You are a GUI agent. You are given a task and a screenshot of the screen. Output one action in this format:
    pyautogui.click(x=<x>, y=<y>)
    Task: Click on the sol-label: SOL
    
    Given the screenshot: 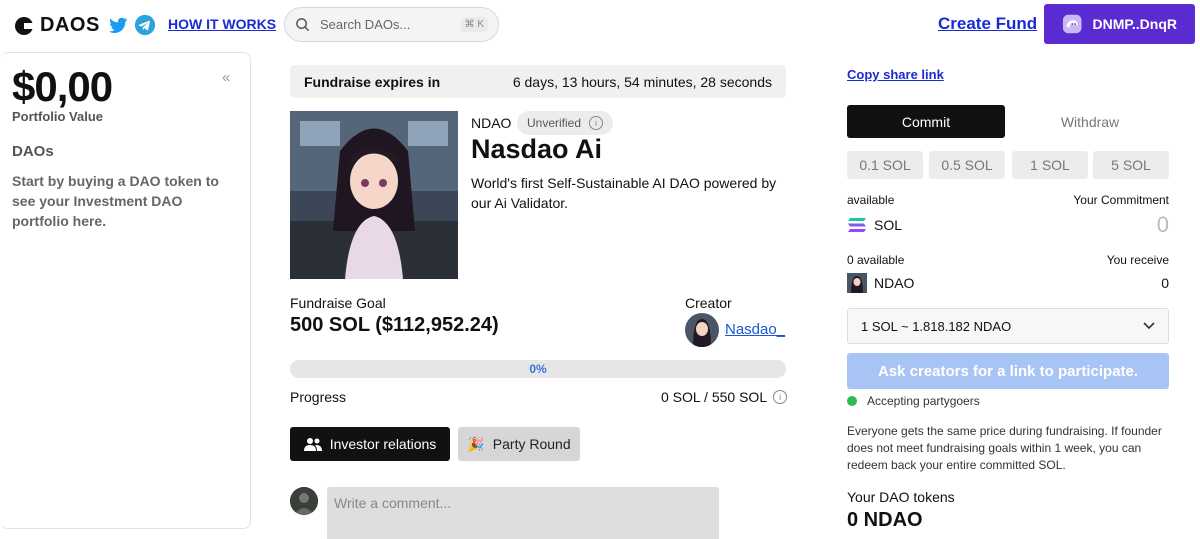 What is the action you would take?
    pyautogui.click(x=888, y=225)
    